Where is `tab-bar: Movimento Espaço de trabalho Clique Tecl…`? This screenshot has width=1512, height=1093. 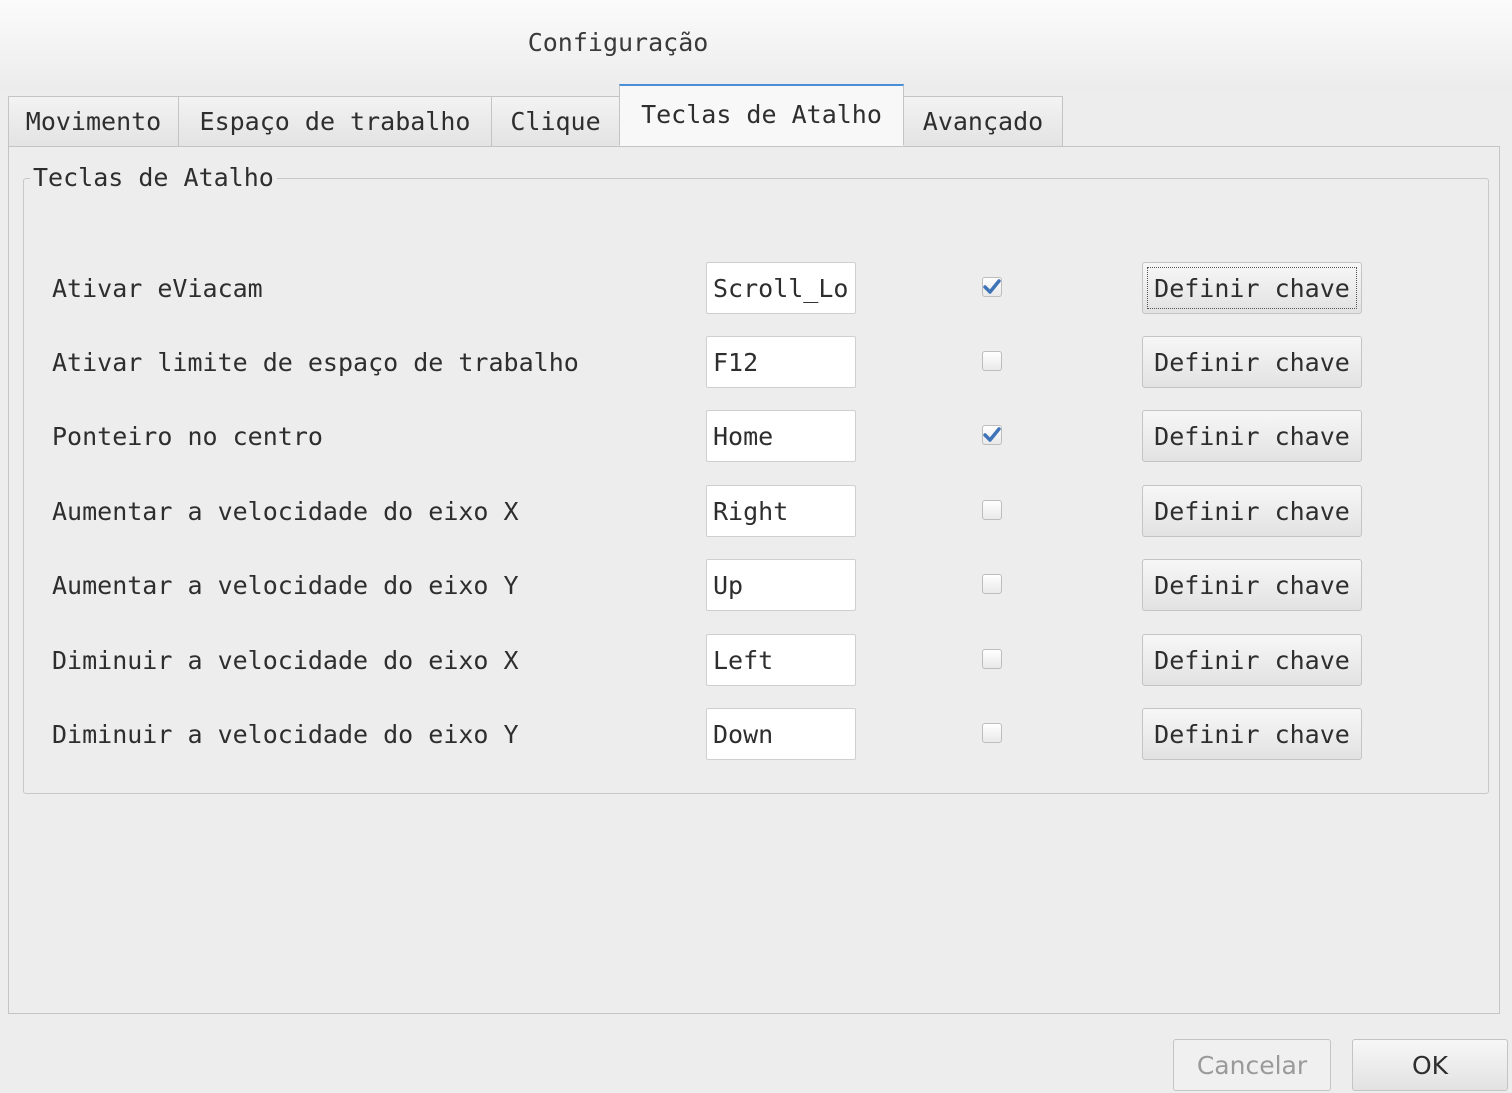 tab-bar: Movimento Espaço de trabalho Clique Tecl… is located at coordinates (535, 115).